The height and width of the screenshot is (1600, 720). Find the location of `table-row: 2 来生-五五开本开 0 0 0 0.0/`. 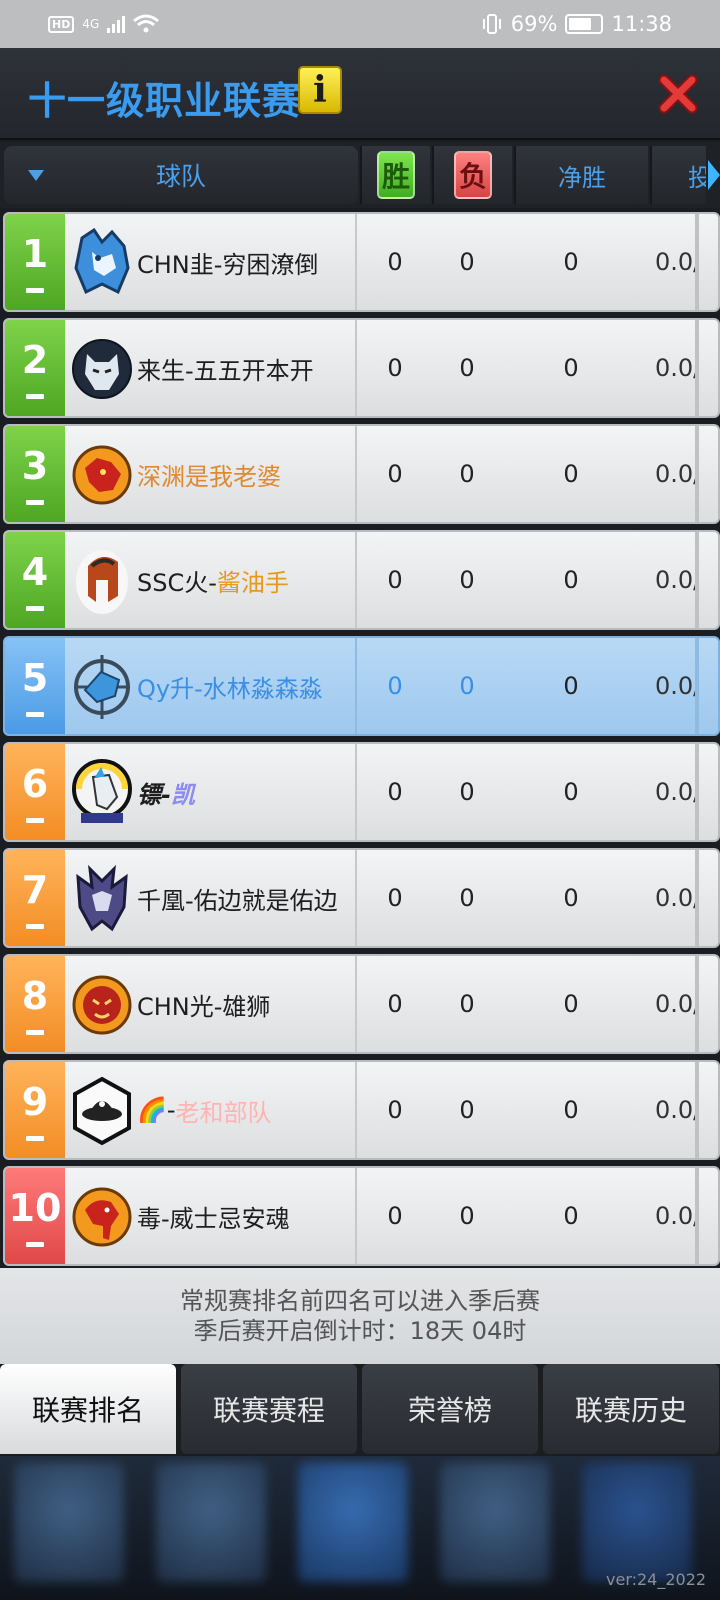

table-row: 2 来生-五五开本开 0 0 0 0.0/ is located at coordinates (361, 368).